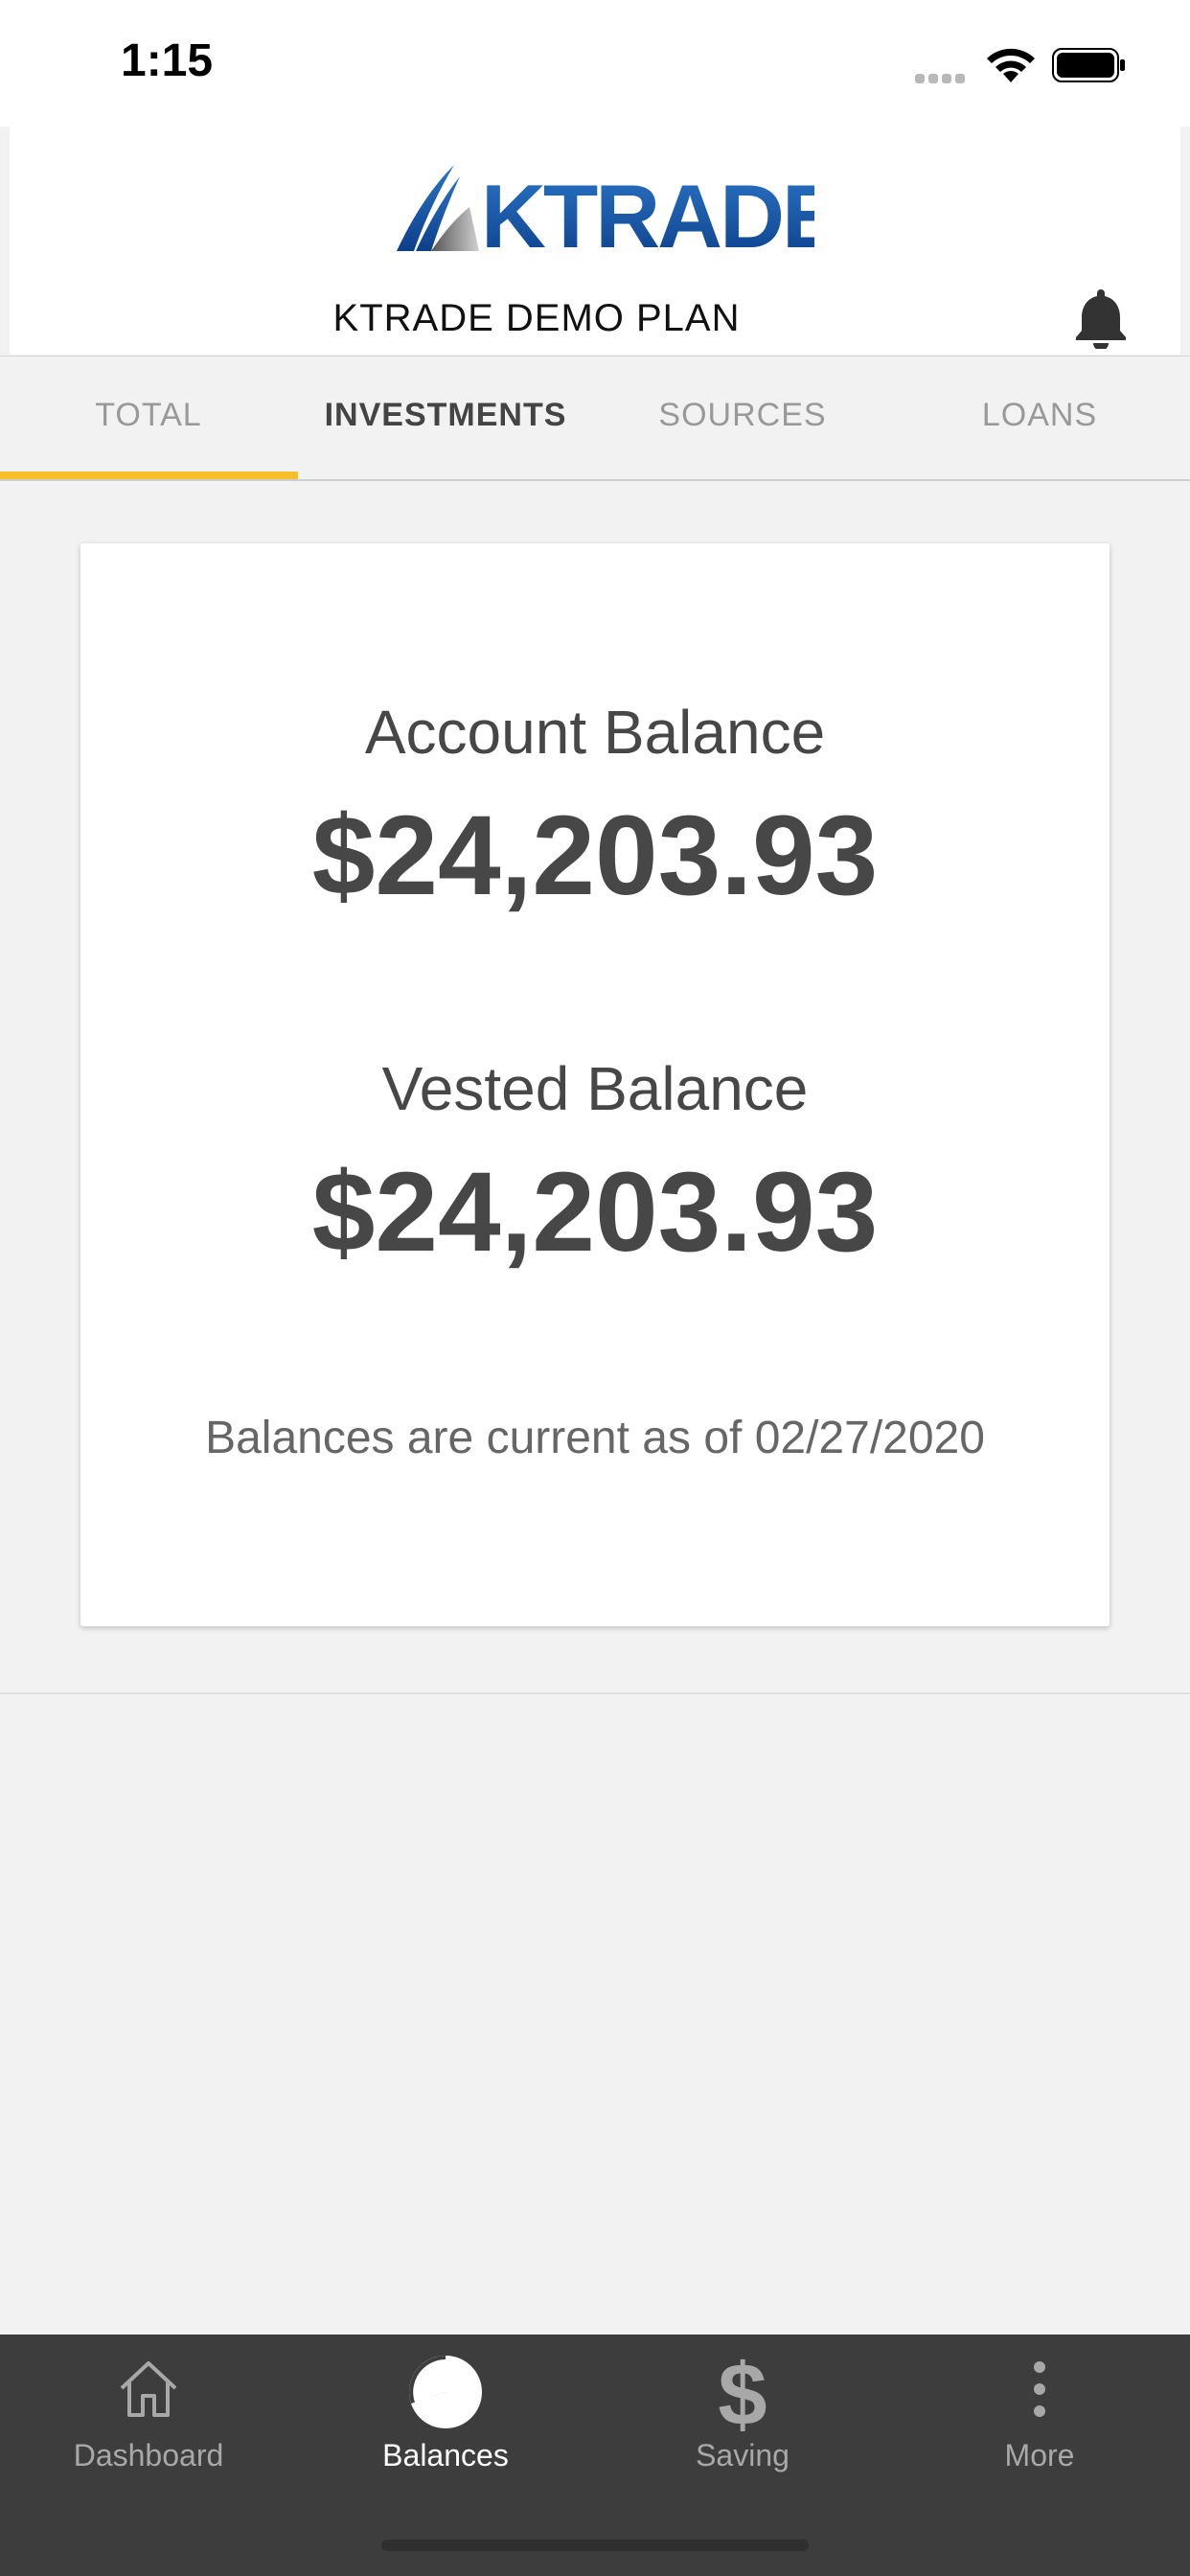 This screenshot has width=1190, height=2576. What do you see at coordinates (148, 415) in the screenshot?
I see `tab-total: TOTAL` at bounding box center [148, 415].